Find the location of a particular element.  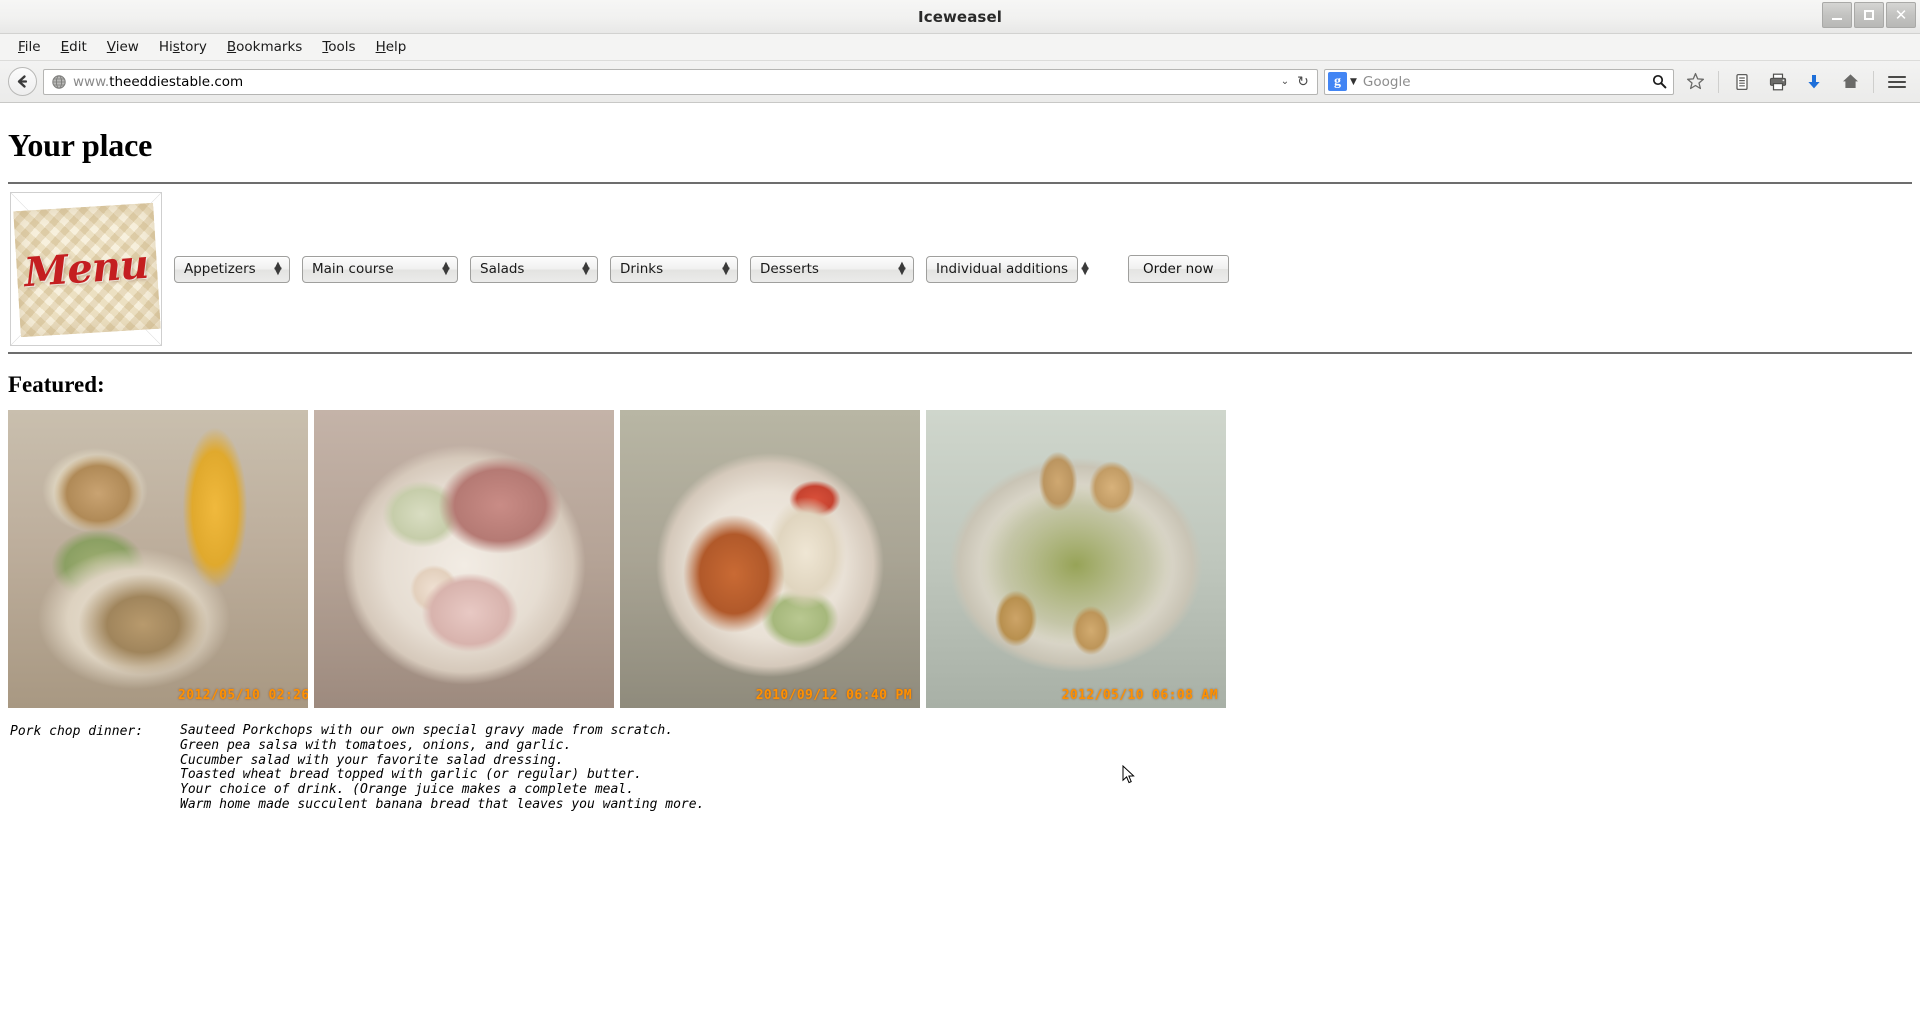

window-title: Iceweasel is located at coordinates (960, 16).